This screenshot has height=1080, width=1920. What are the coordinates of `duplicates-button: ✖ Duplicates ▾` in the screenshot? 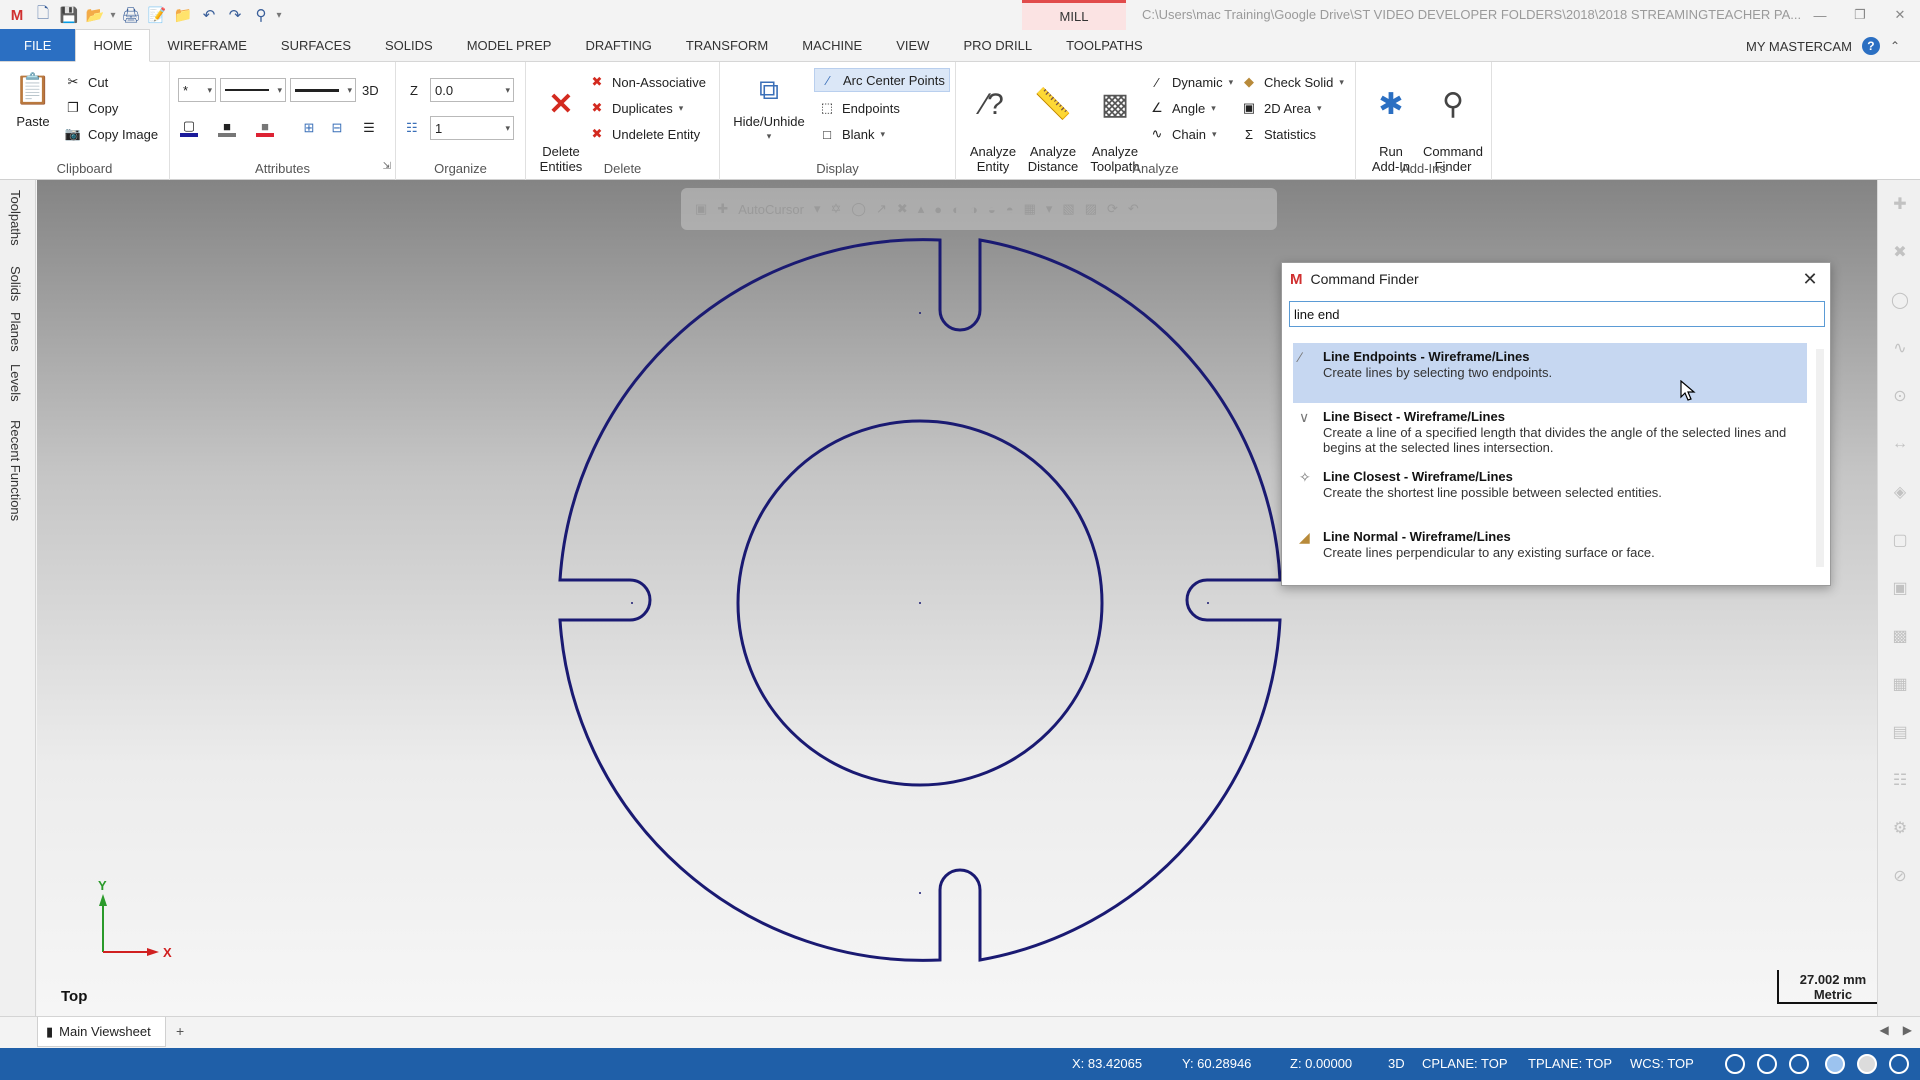 It's located at (636, 108).